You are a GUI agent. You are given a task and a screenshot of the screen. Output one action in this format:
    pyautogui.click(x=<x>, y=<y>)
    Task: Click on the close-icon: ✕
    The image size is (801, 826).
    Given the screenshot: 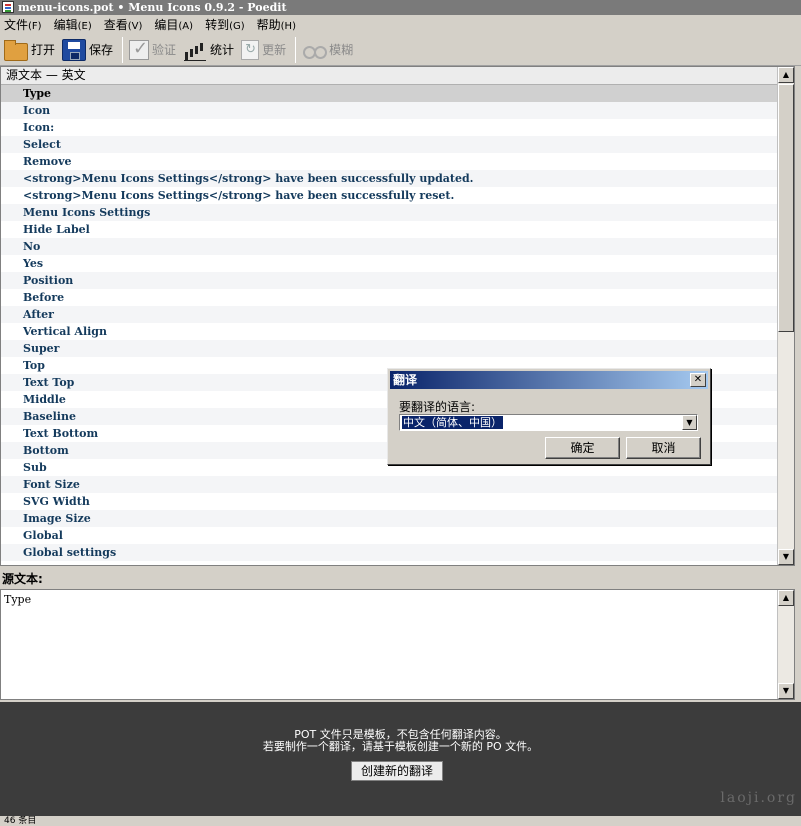 What is the action you would take?
    pyautogui.click(x=698, y=380)
    